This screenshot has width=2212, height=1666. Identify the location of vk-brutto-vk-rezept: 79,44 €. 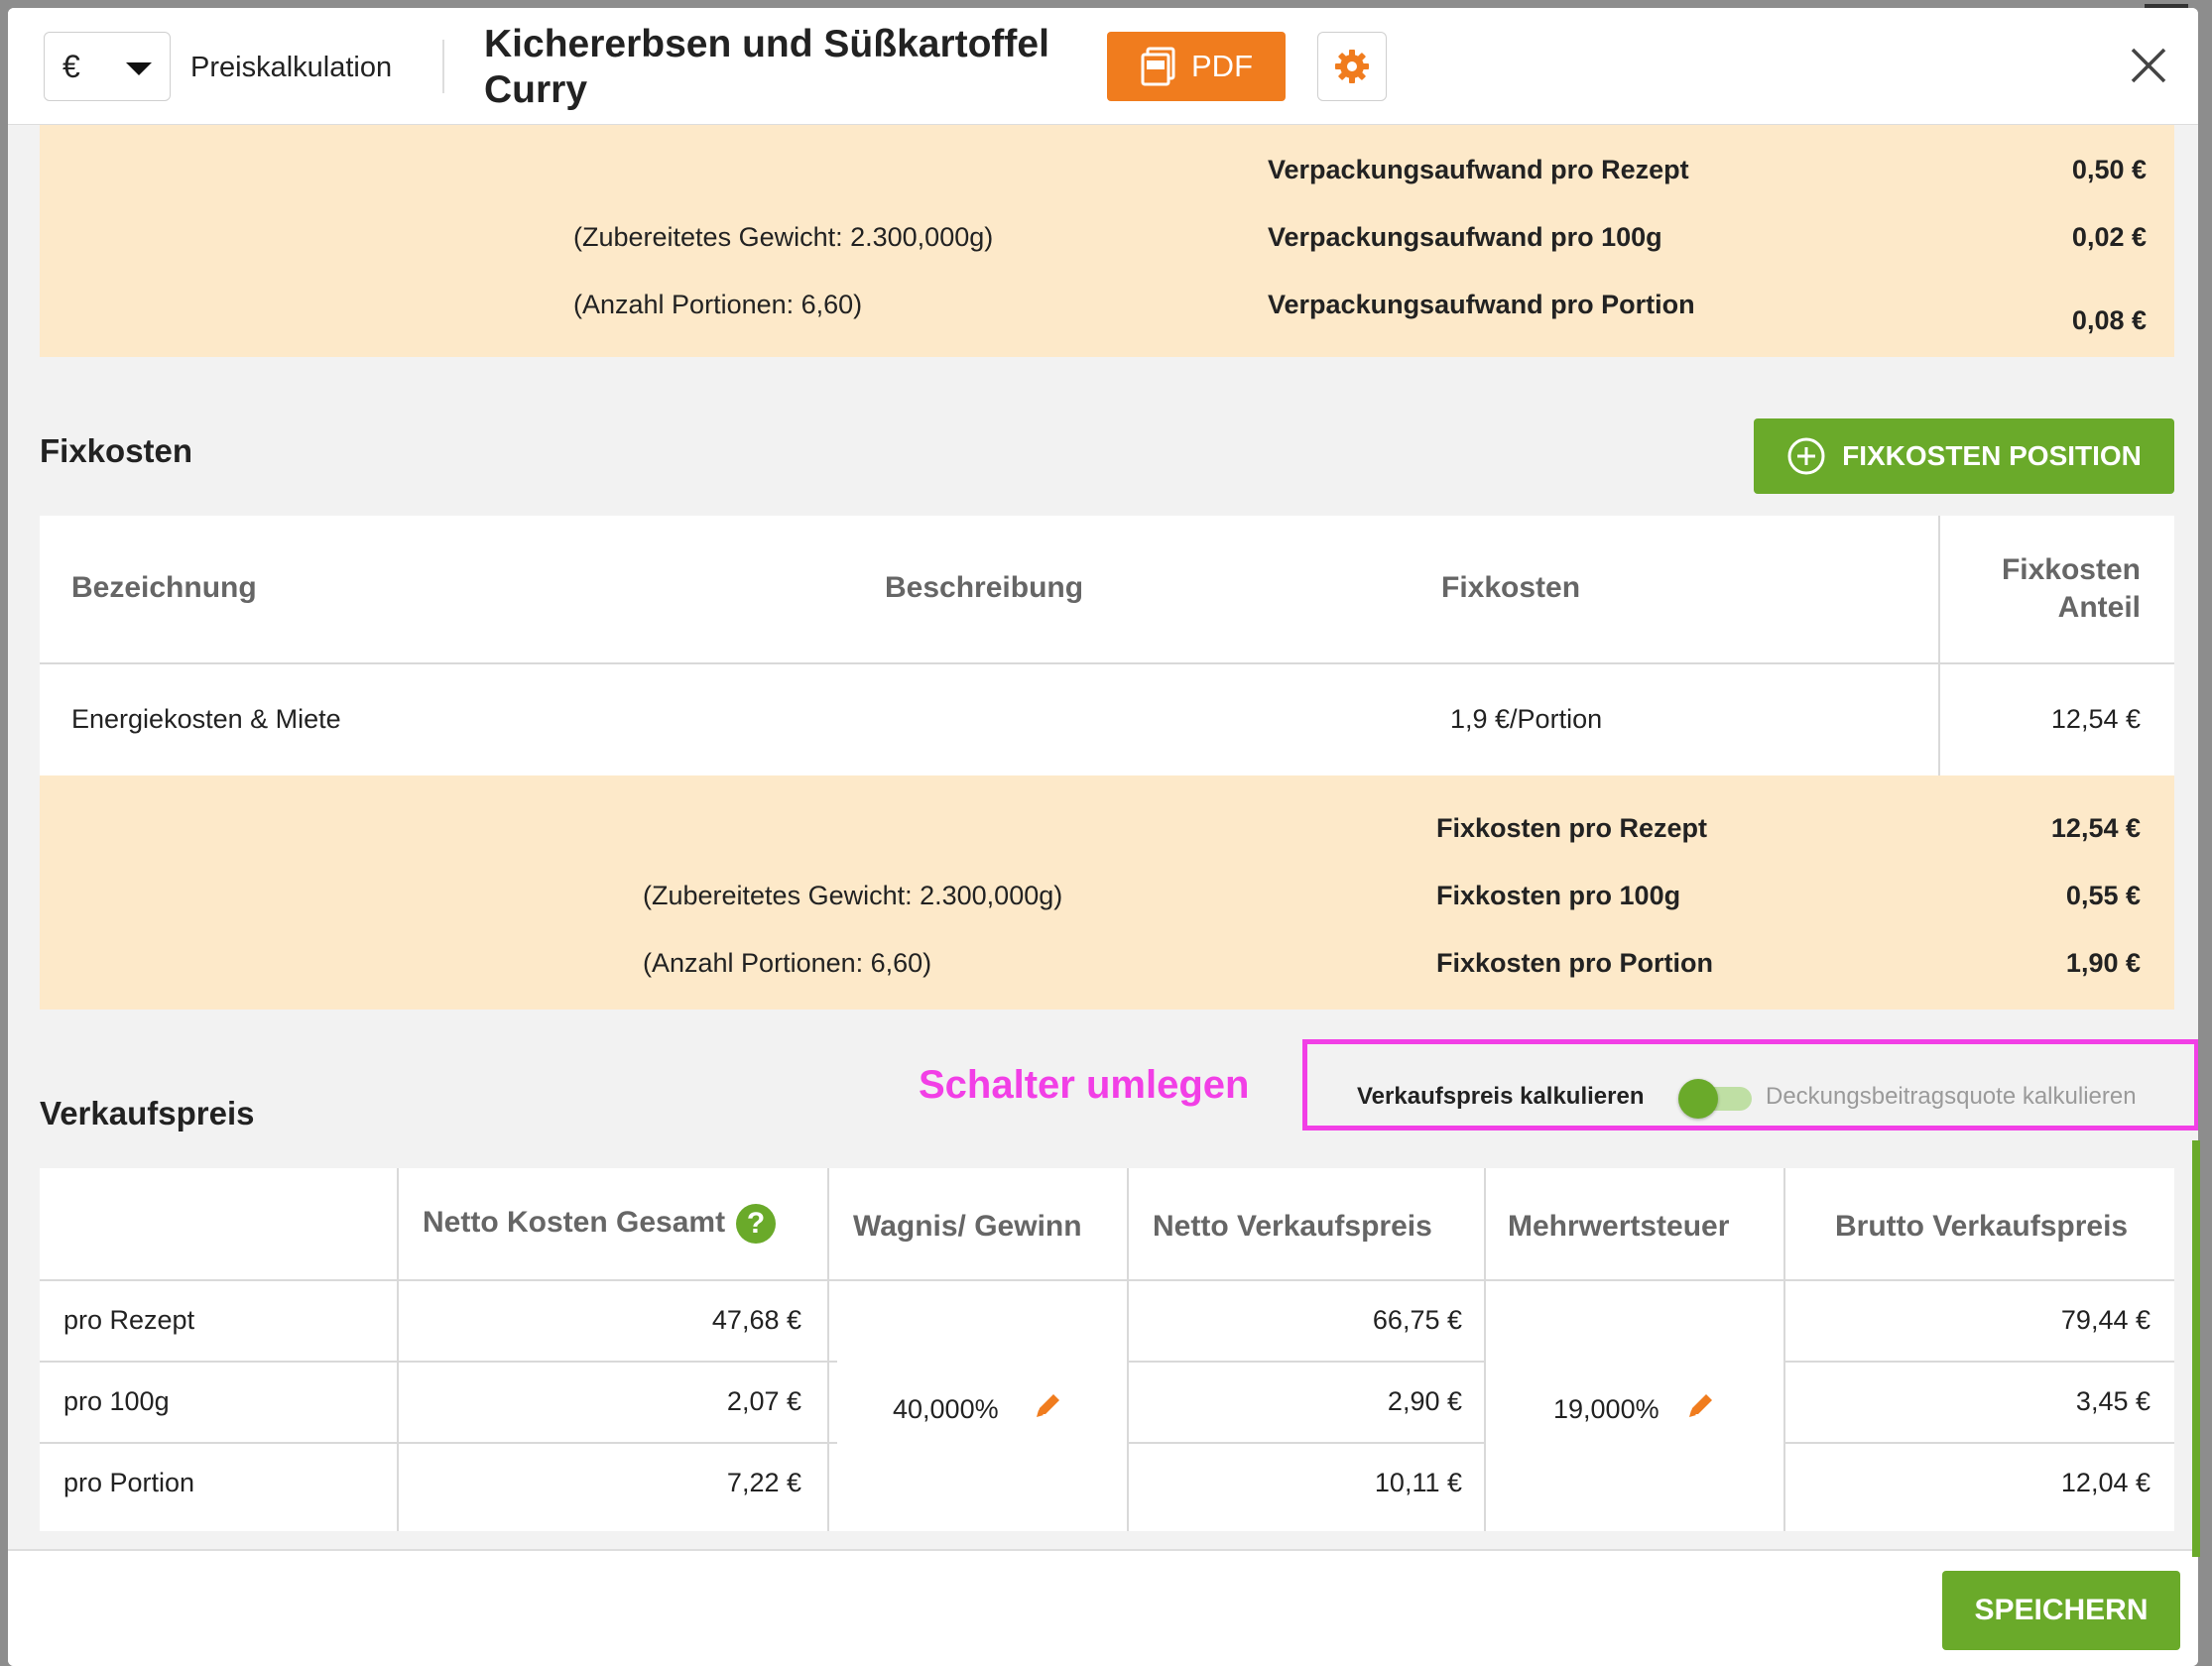
(2105, 1320).